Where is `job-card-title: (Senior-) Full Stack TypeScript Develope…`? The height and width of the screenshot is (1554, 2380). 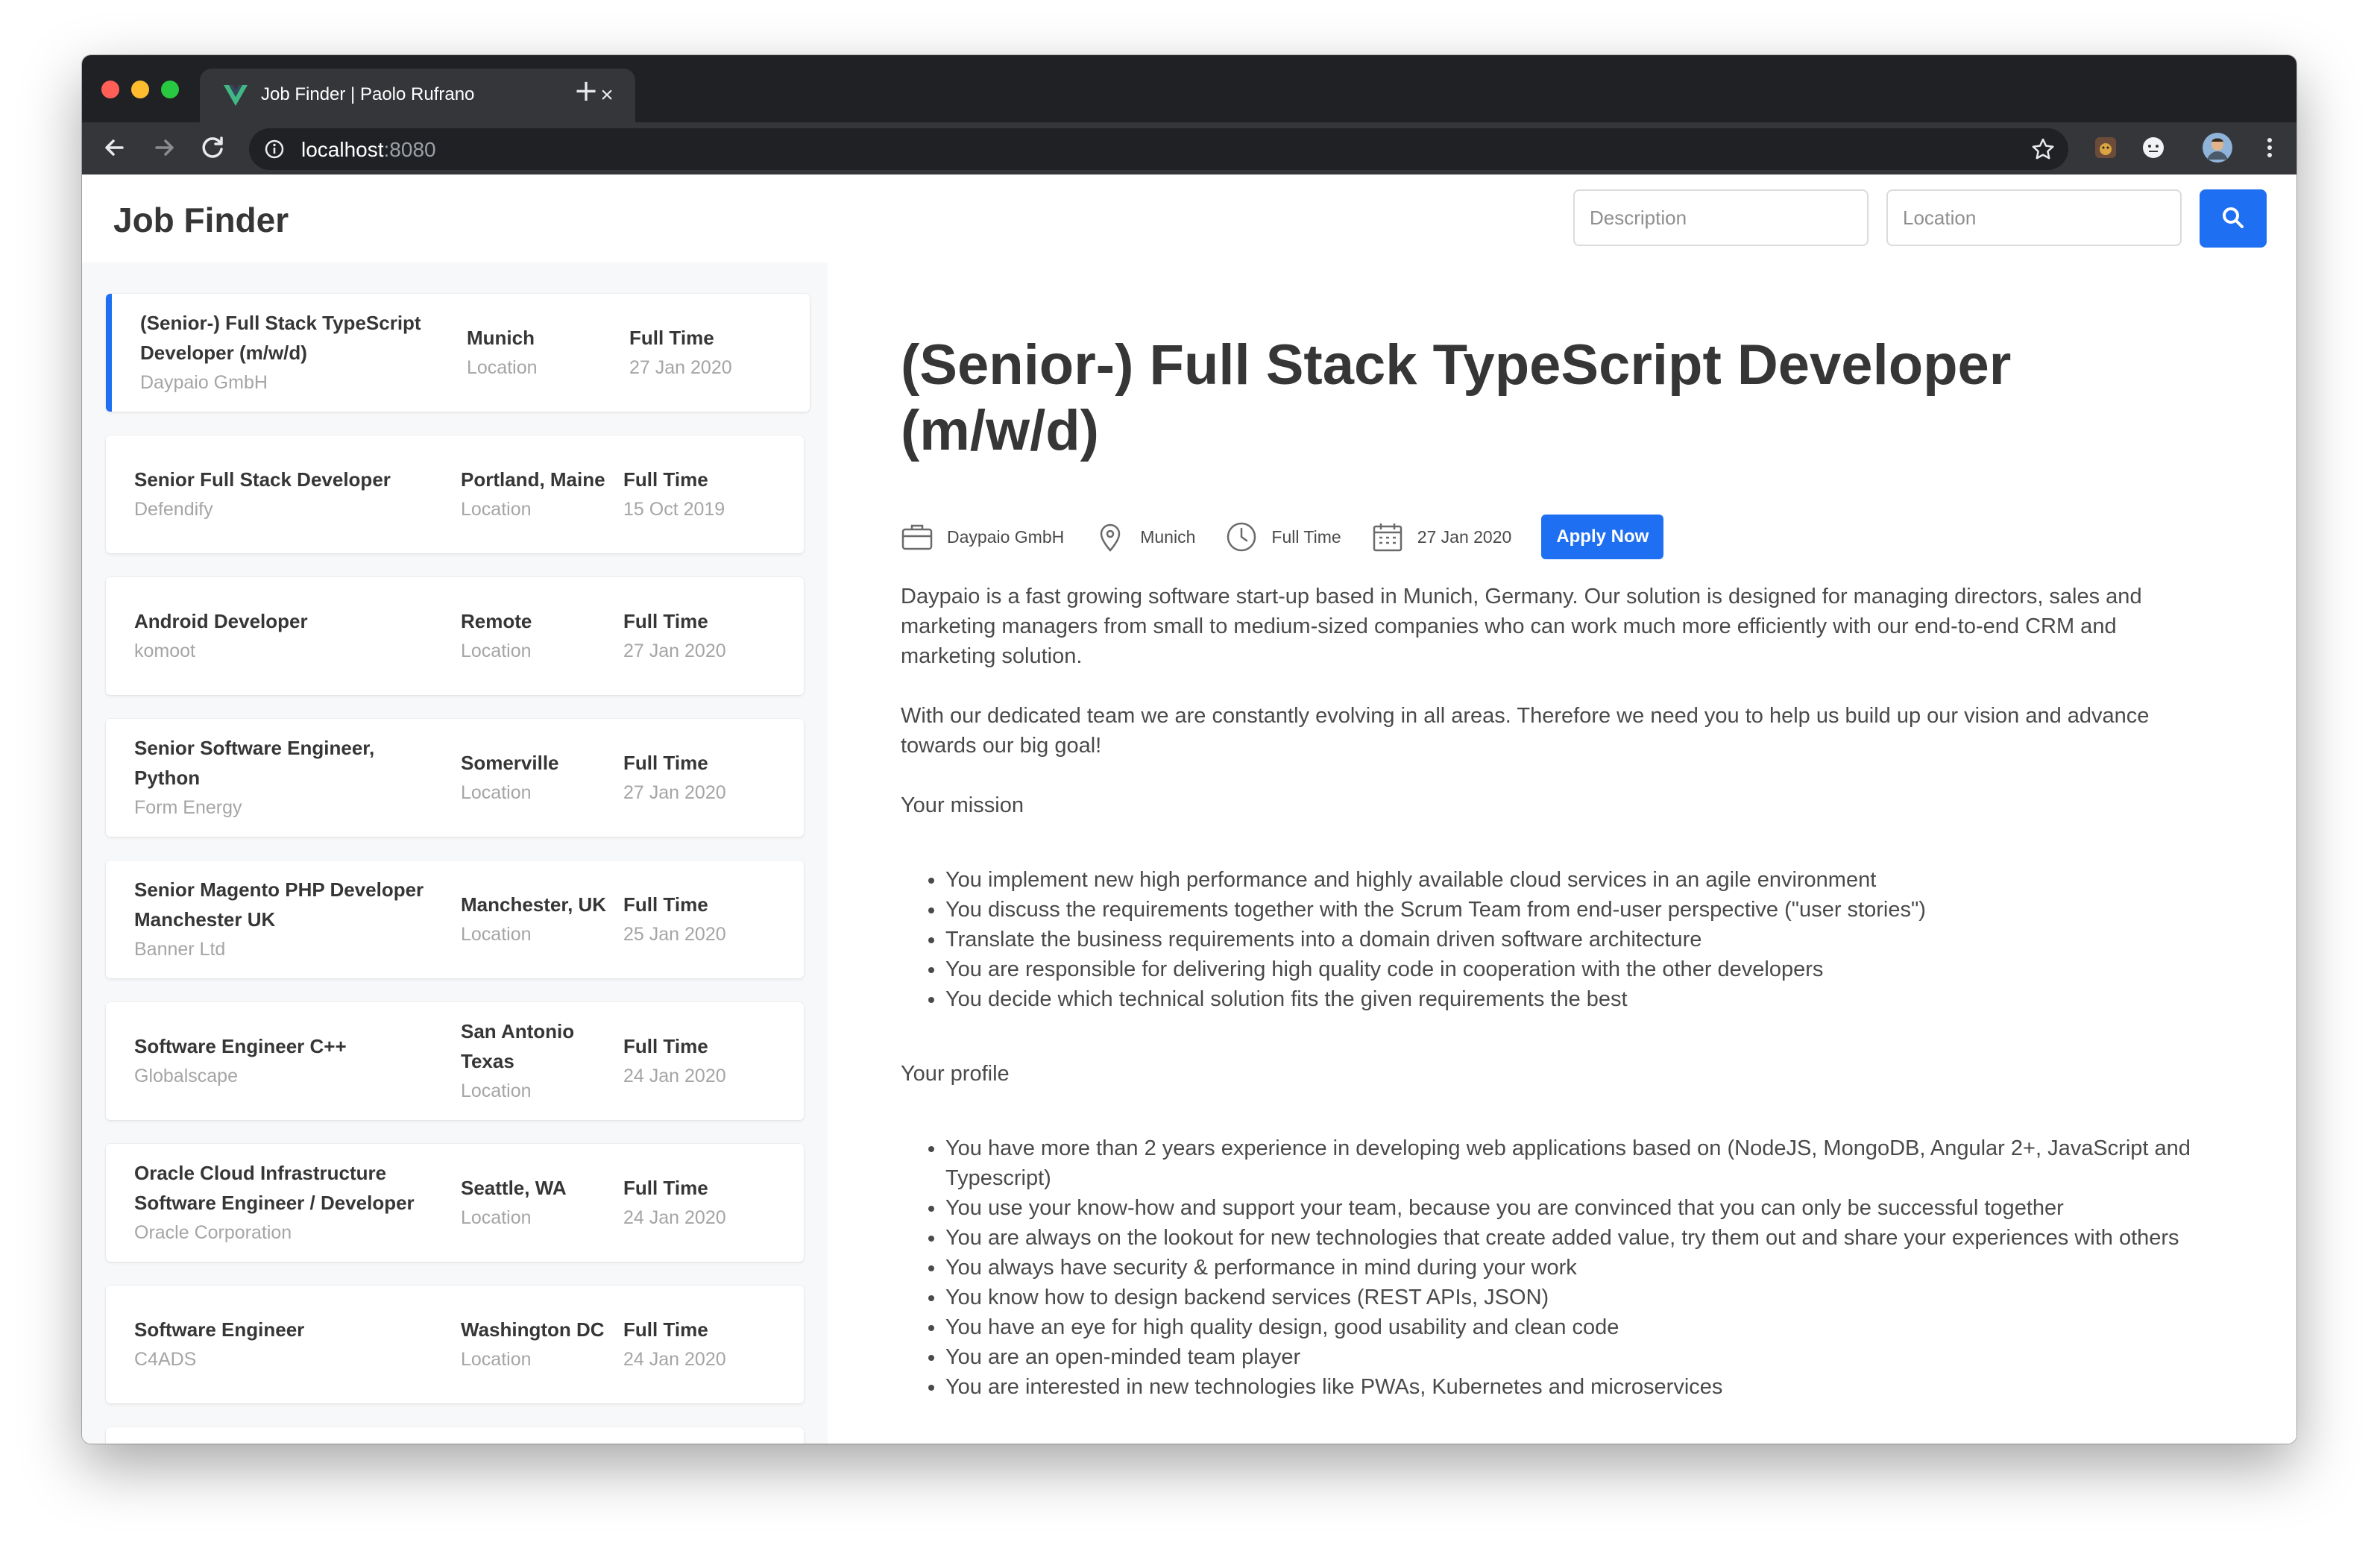
job-card-title: (Senior-) Full Stack TypeScript Develope… is located at coordinates (280, 338).